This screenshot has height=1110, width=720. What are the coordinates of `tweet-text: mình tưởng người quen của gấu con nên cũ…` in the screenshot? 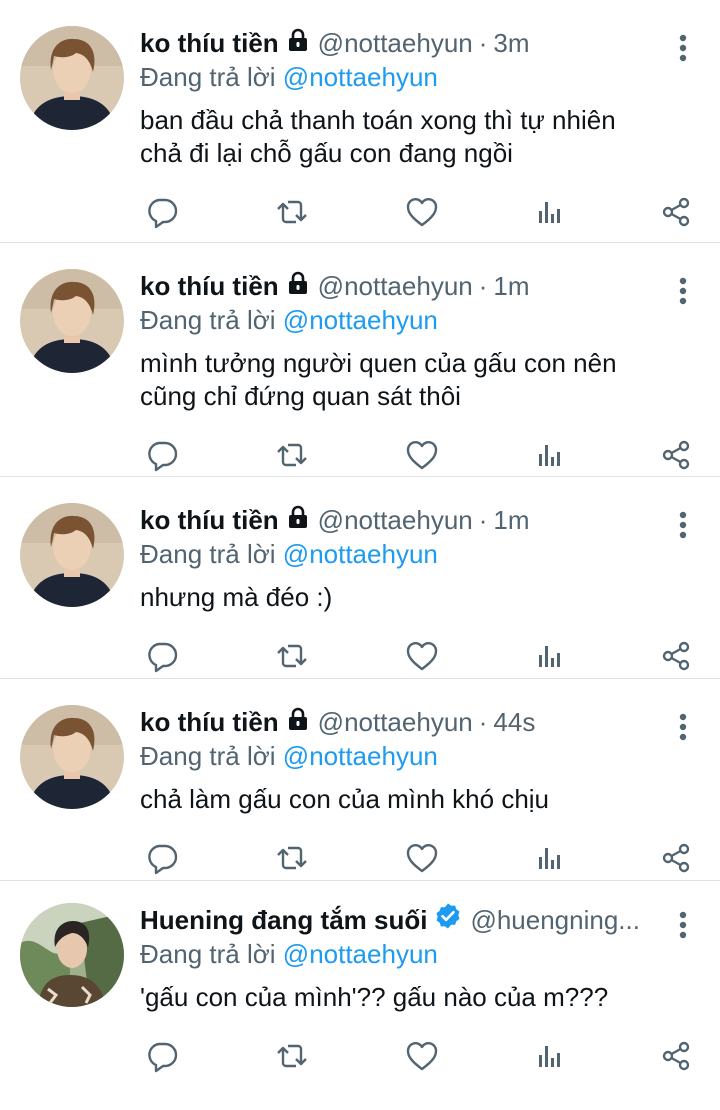 It's located at (378, 379).